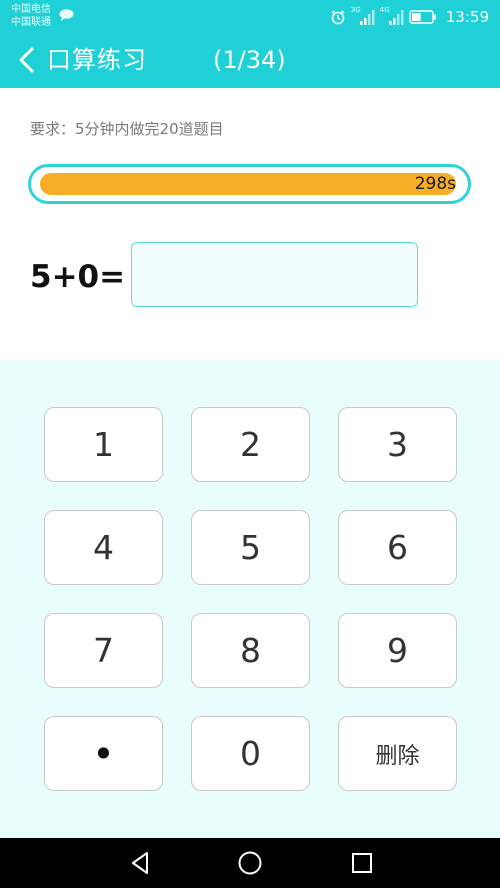 The height and width of the screenshot is (888, 500). Describe the element at coordinates (66, 15) in the screenshot. I see `chat-bubble-icon` at that location.